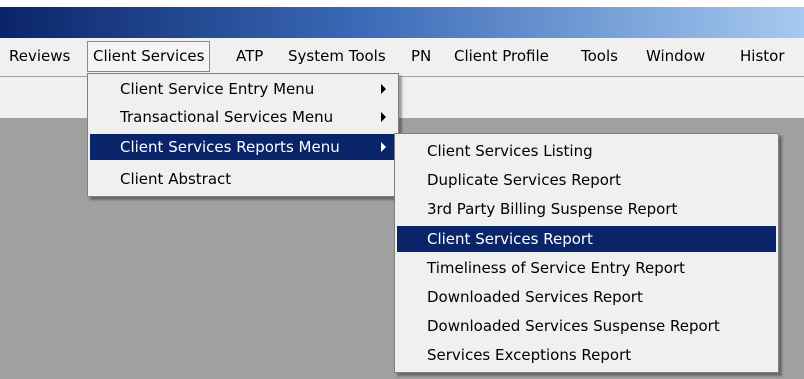 Image resolution: width=804 pixels, height=379 pixels. Describe the element at coordinates (762, 56) in the screenshot. I see `menu-history: Histor` at that location.